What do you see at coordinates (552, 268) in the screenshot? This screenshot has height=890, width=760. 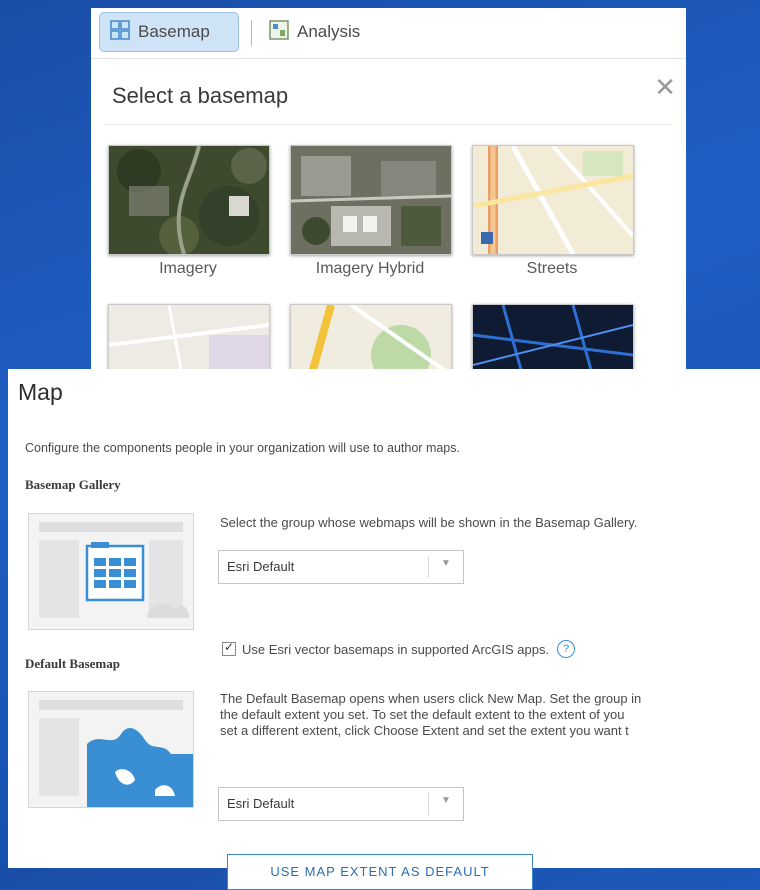 I see `basemap-label-streets: Streets` at bounding box center [552, 268].